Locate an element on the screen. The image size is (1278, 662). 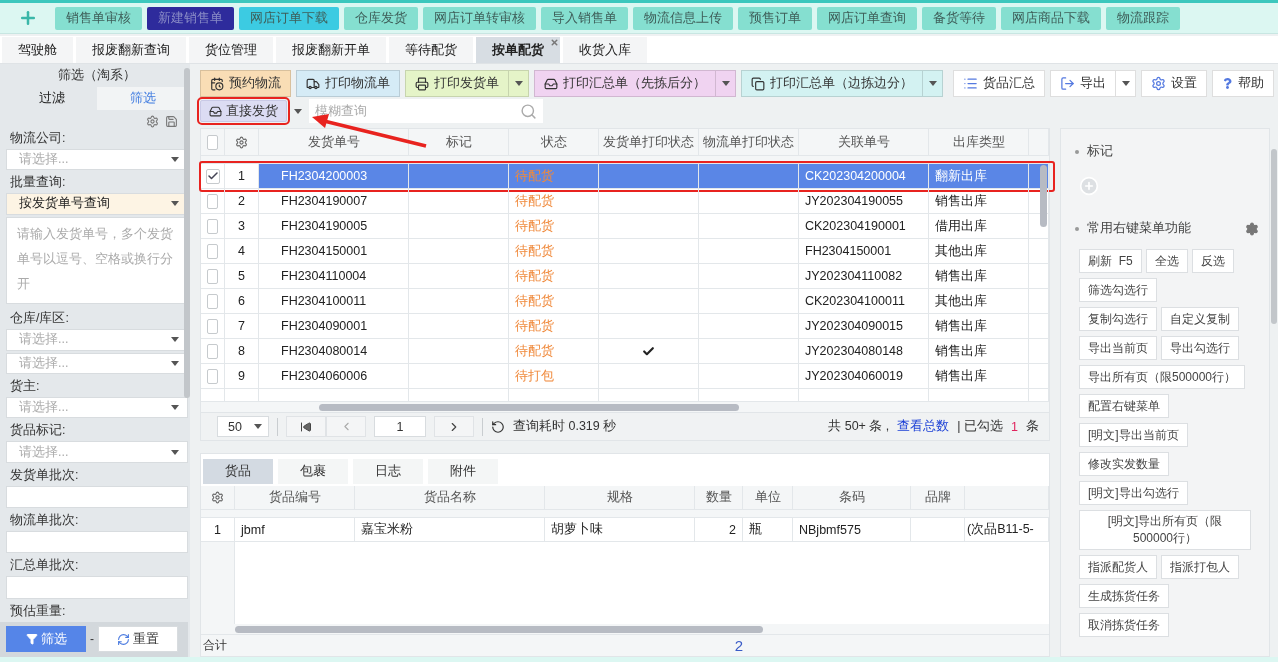
column-header: 规格 is located at coordinates (620, 498).